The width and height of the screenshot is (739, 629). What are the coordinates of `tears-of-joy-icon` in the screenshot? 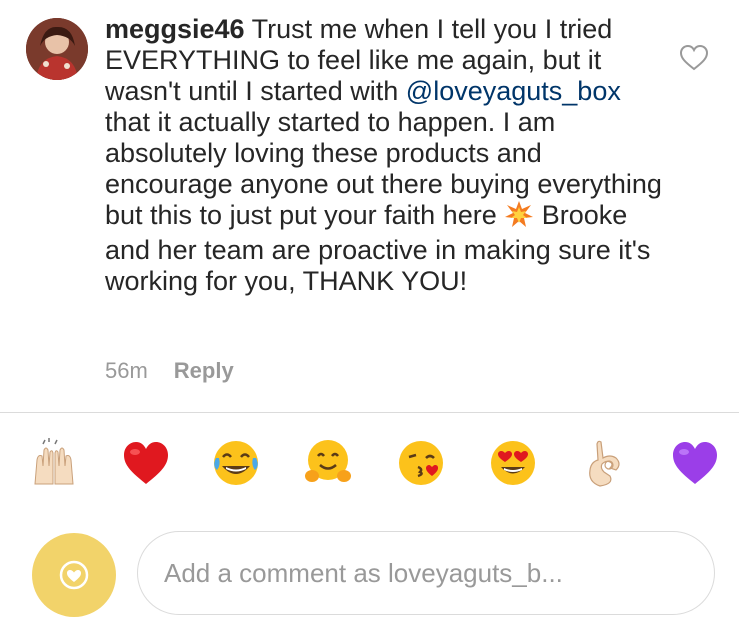 It's located at (236, 463).